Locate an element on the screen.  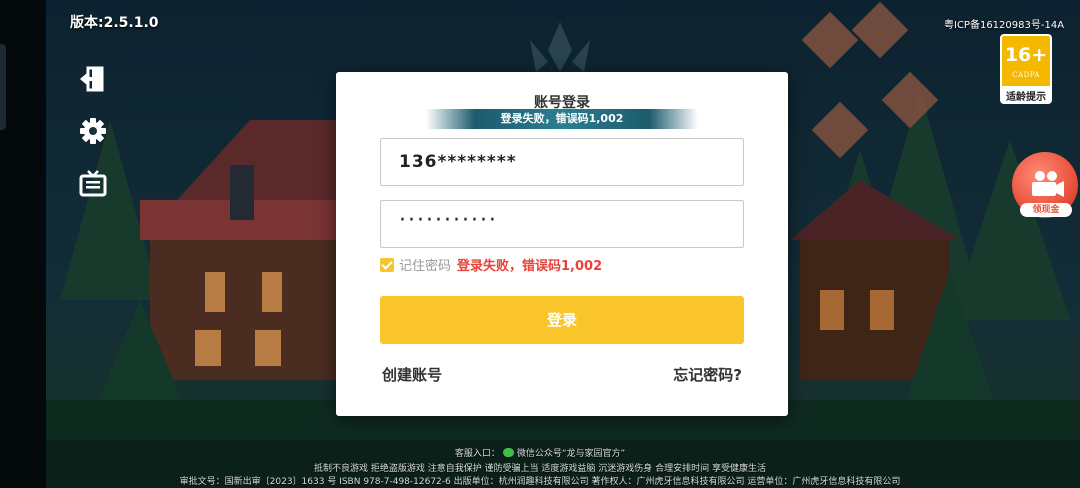
age-rating-icon: 16+ CADPA is located at coordinates (1026, 61).